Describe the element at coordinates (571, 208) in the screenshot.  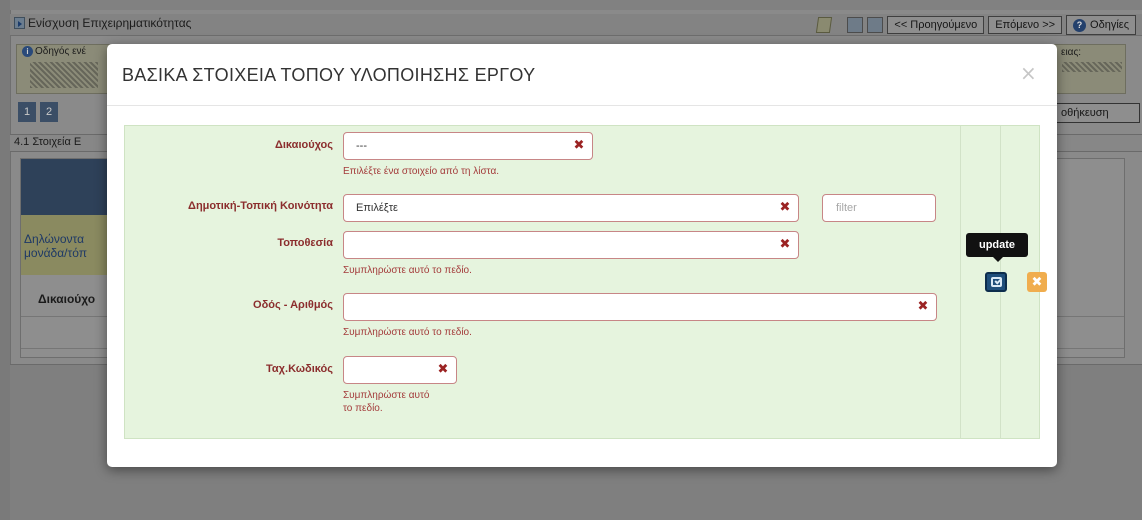
I see `community-select: Επιλέξτε ✖` at that location.